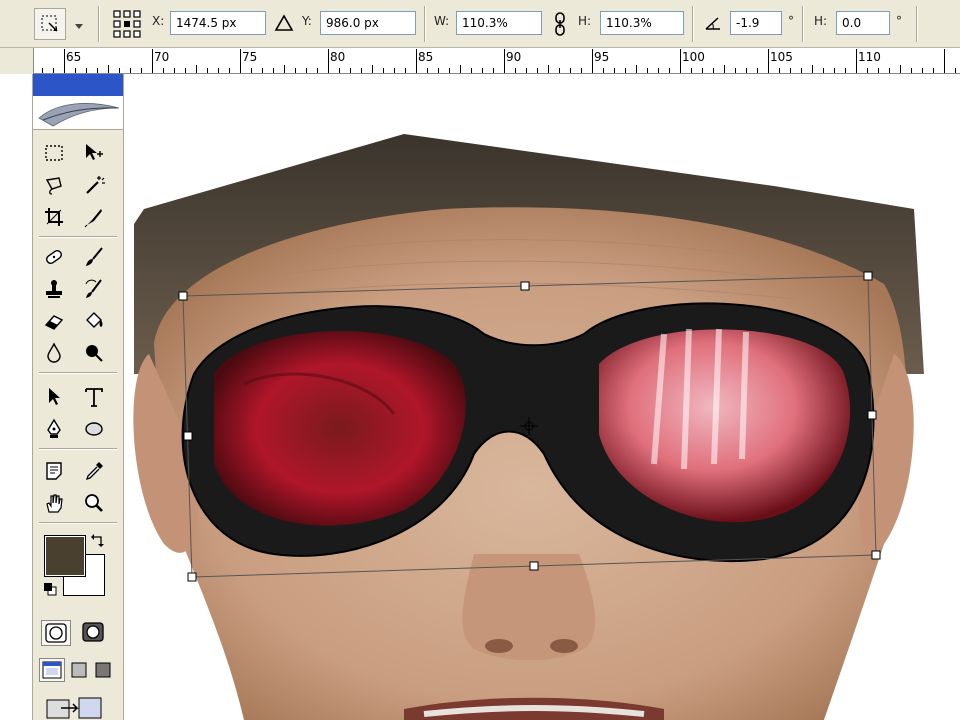 Image resolution: width=960 pixels, height=720 pixels. I want to click on history-brush-tool, so click(94, 289).